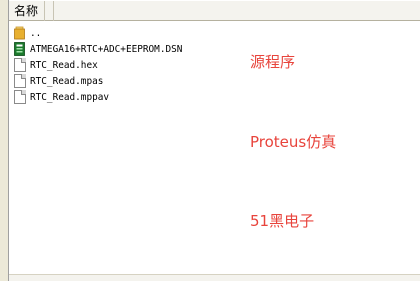  Describe the element at coordinates (106, 49) in the screenshot. I see `file-name: ATMEGA16+RTC+ADC+EEPROM.DSN` at that location.